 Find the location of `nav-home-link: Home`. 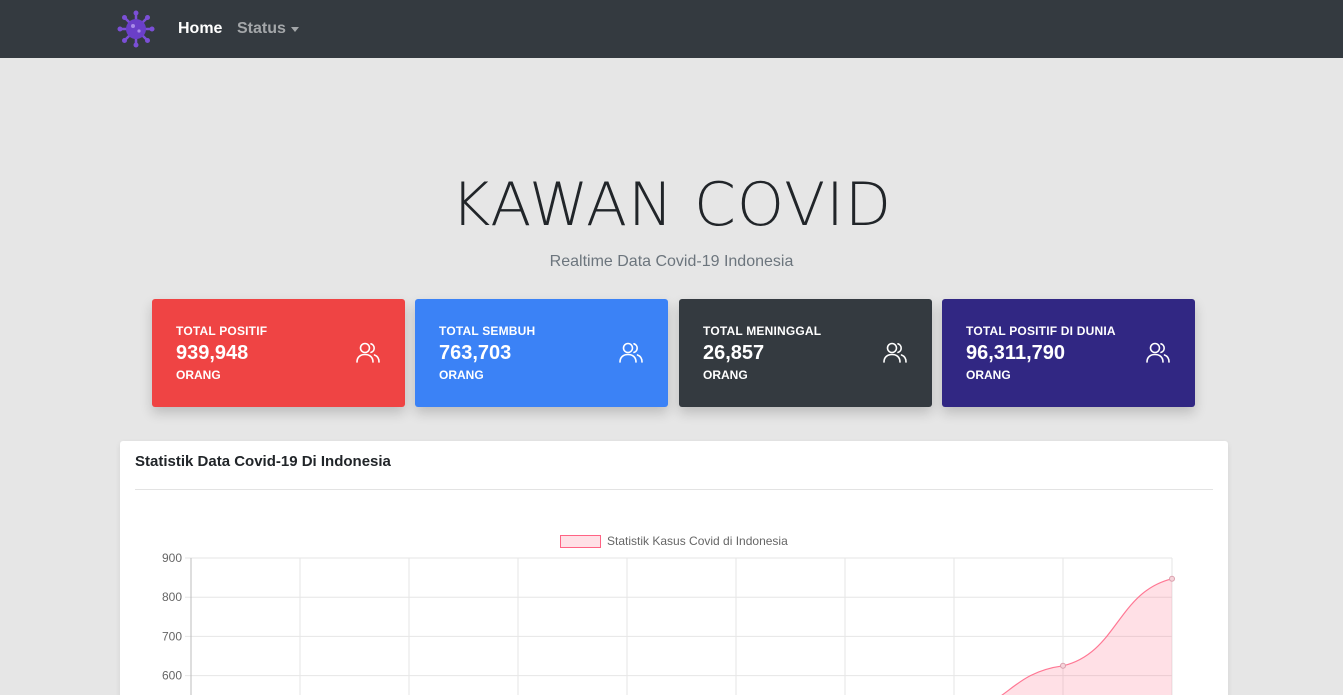

nav-home-link: Home is located at coordinates (200, 29).